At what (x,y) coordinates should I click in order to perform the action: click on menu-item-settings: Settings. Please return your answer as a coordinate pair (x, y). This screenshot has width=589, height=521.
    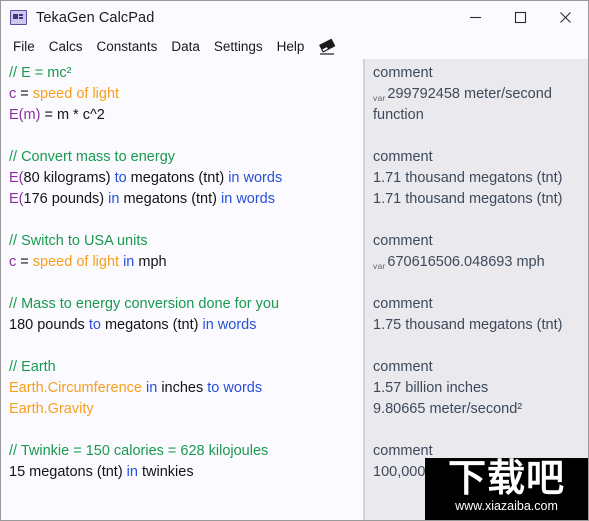
    Looking at the image, I should click on (238, 46).